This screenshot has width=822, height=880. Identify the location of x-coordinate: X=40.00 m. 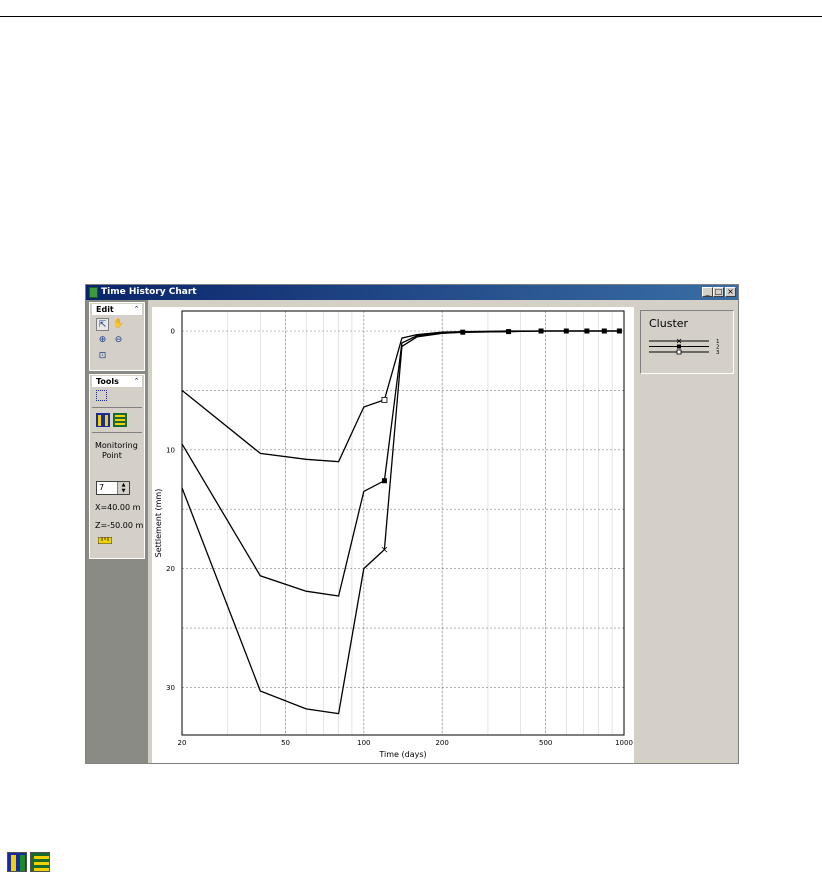
(118, 507).